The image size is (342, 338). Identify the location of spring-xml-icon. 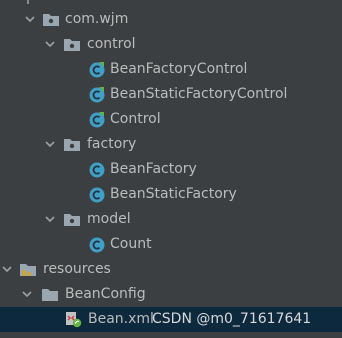
(74, 320).